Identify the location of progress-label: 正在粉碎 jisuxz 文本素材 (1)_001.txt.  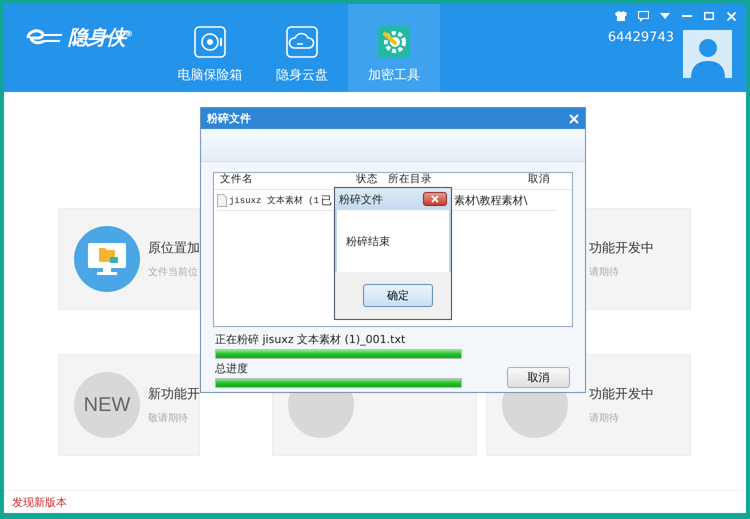
(310, 339).